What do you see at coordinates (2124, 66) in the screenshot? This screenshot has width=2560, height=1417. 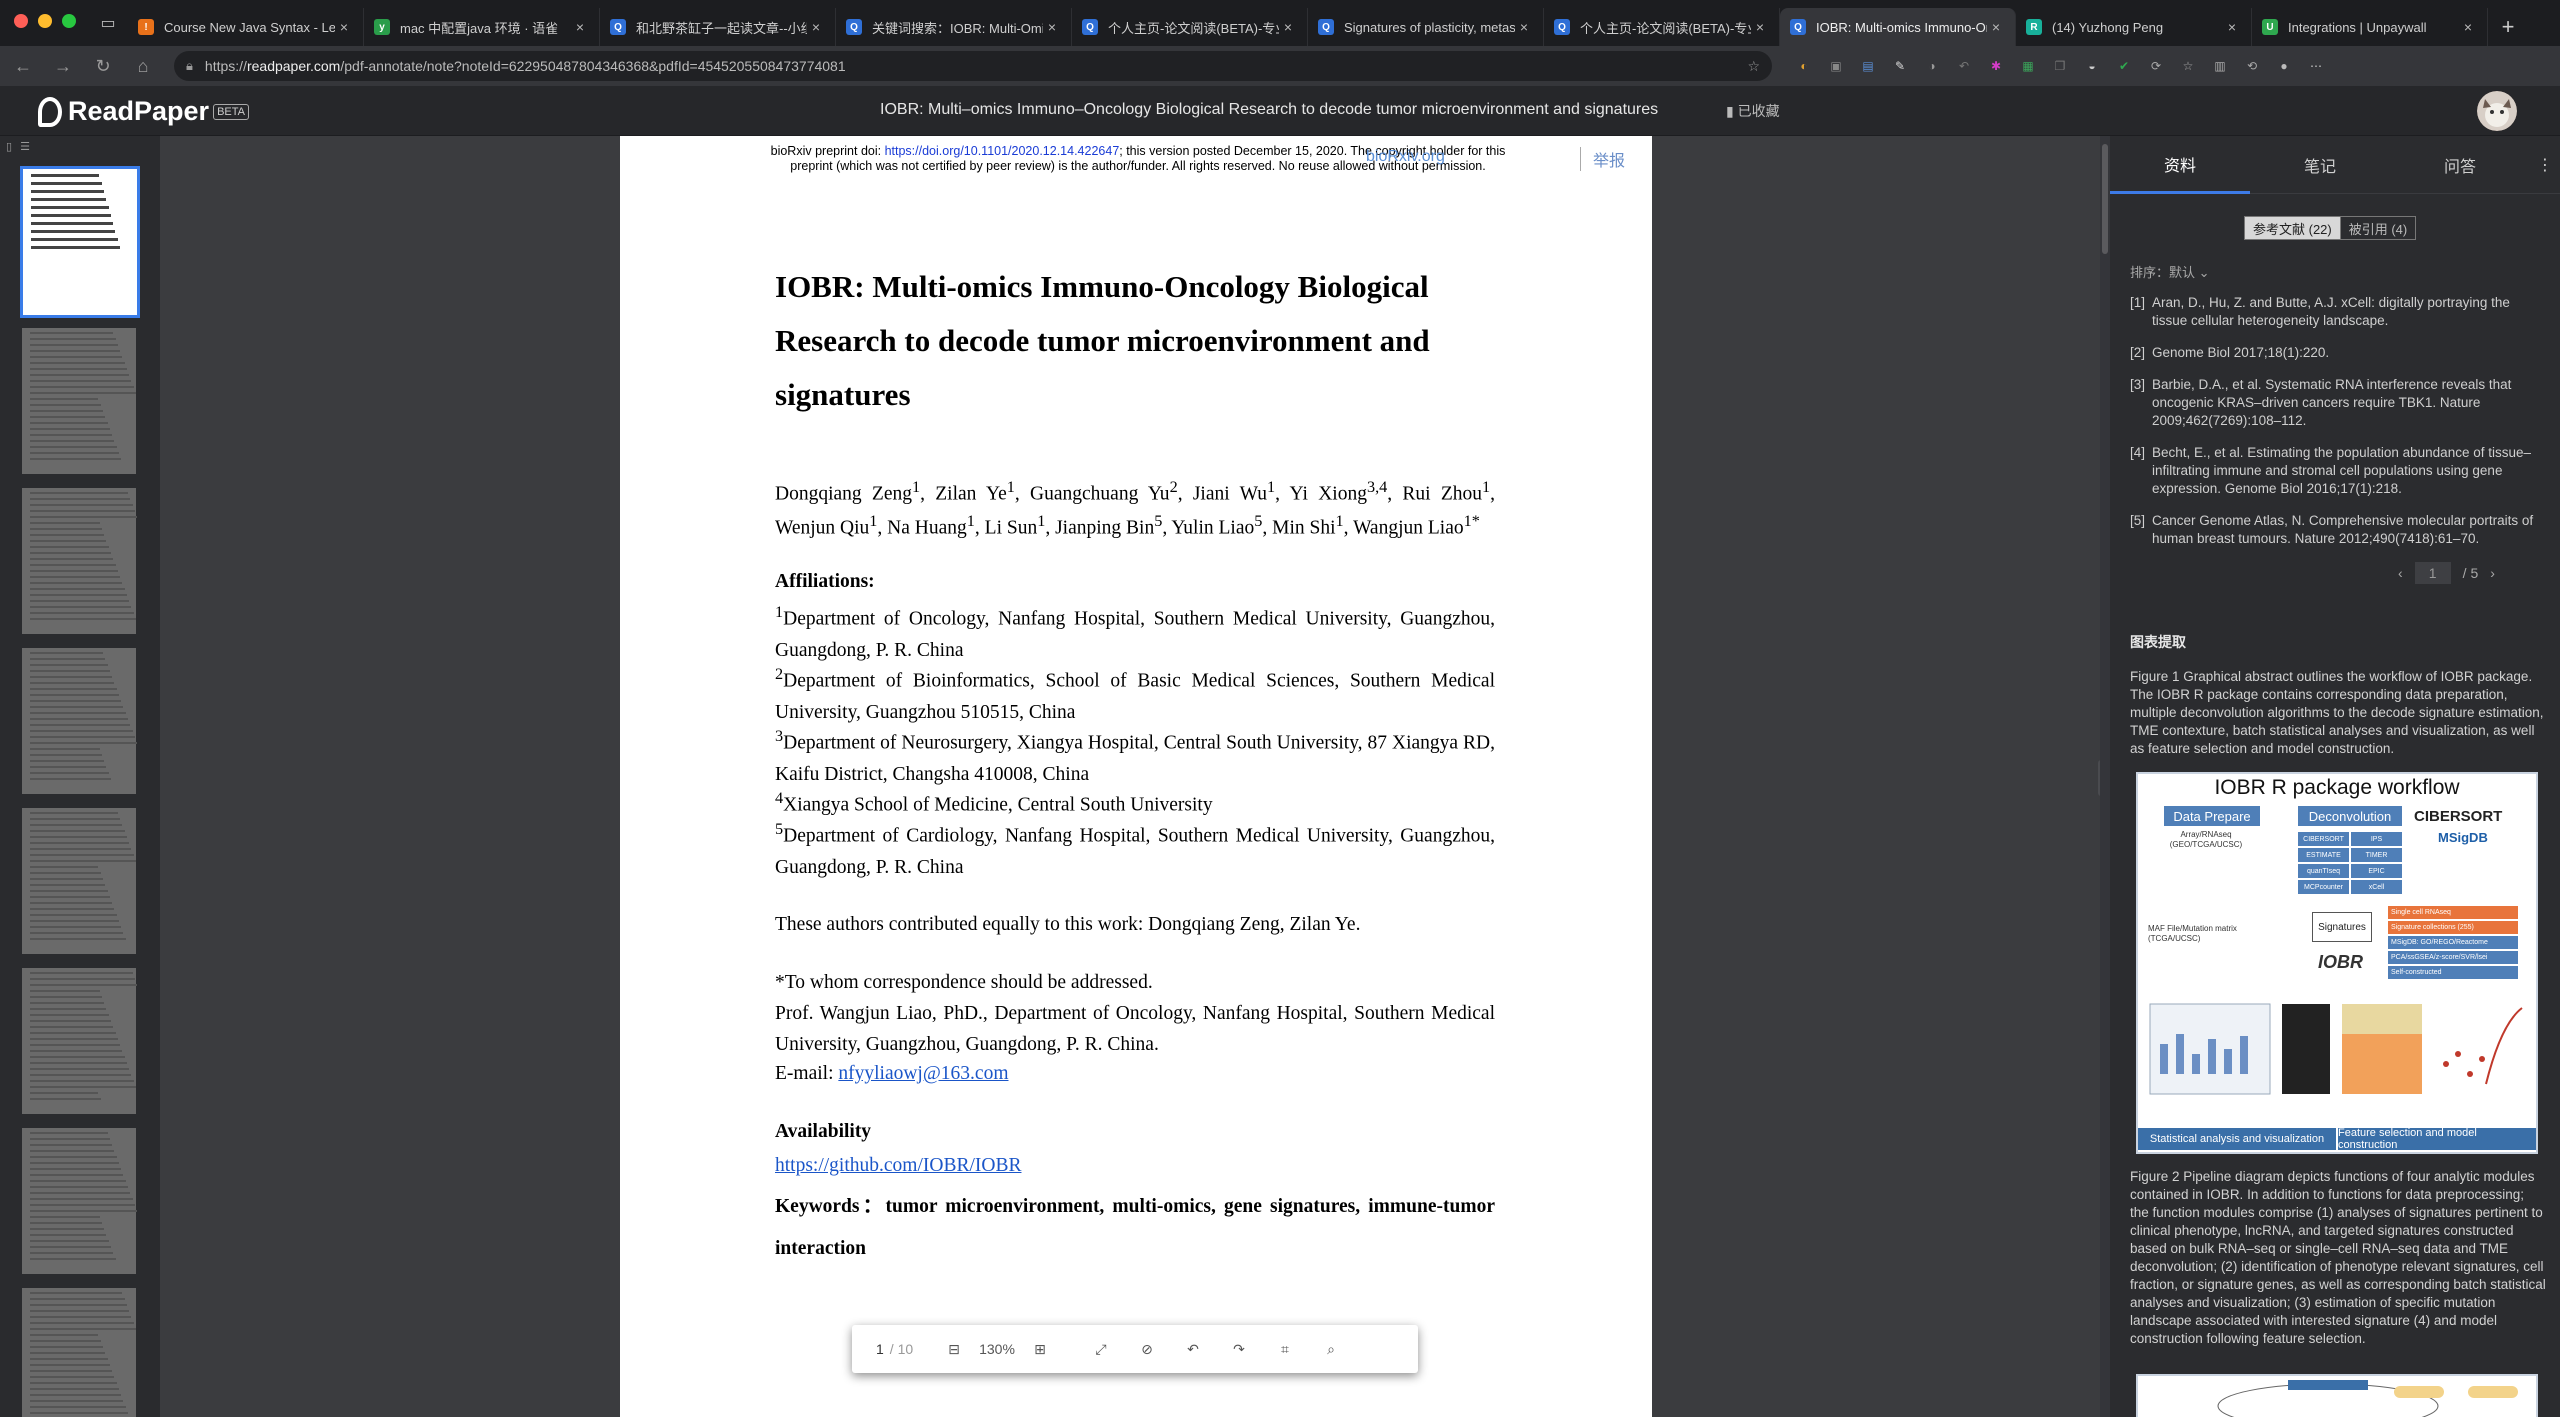 I see `check-icon: ✔` at bounding box center [2124, 66].